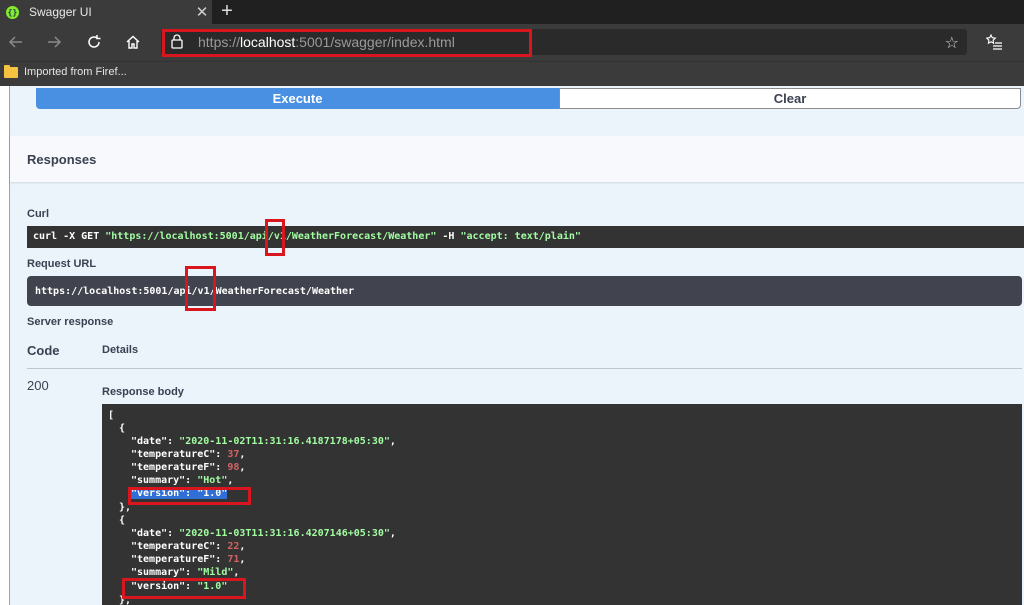  I want to click on url-highlight-box, so click(347, 43).